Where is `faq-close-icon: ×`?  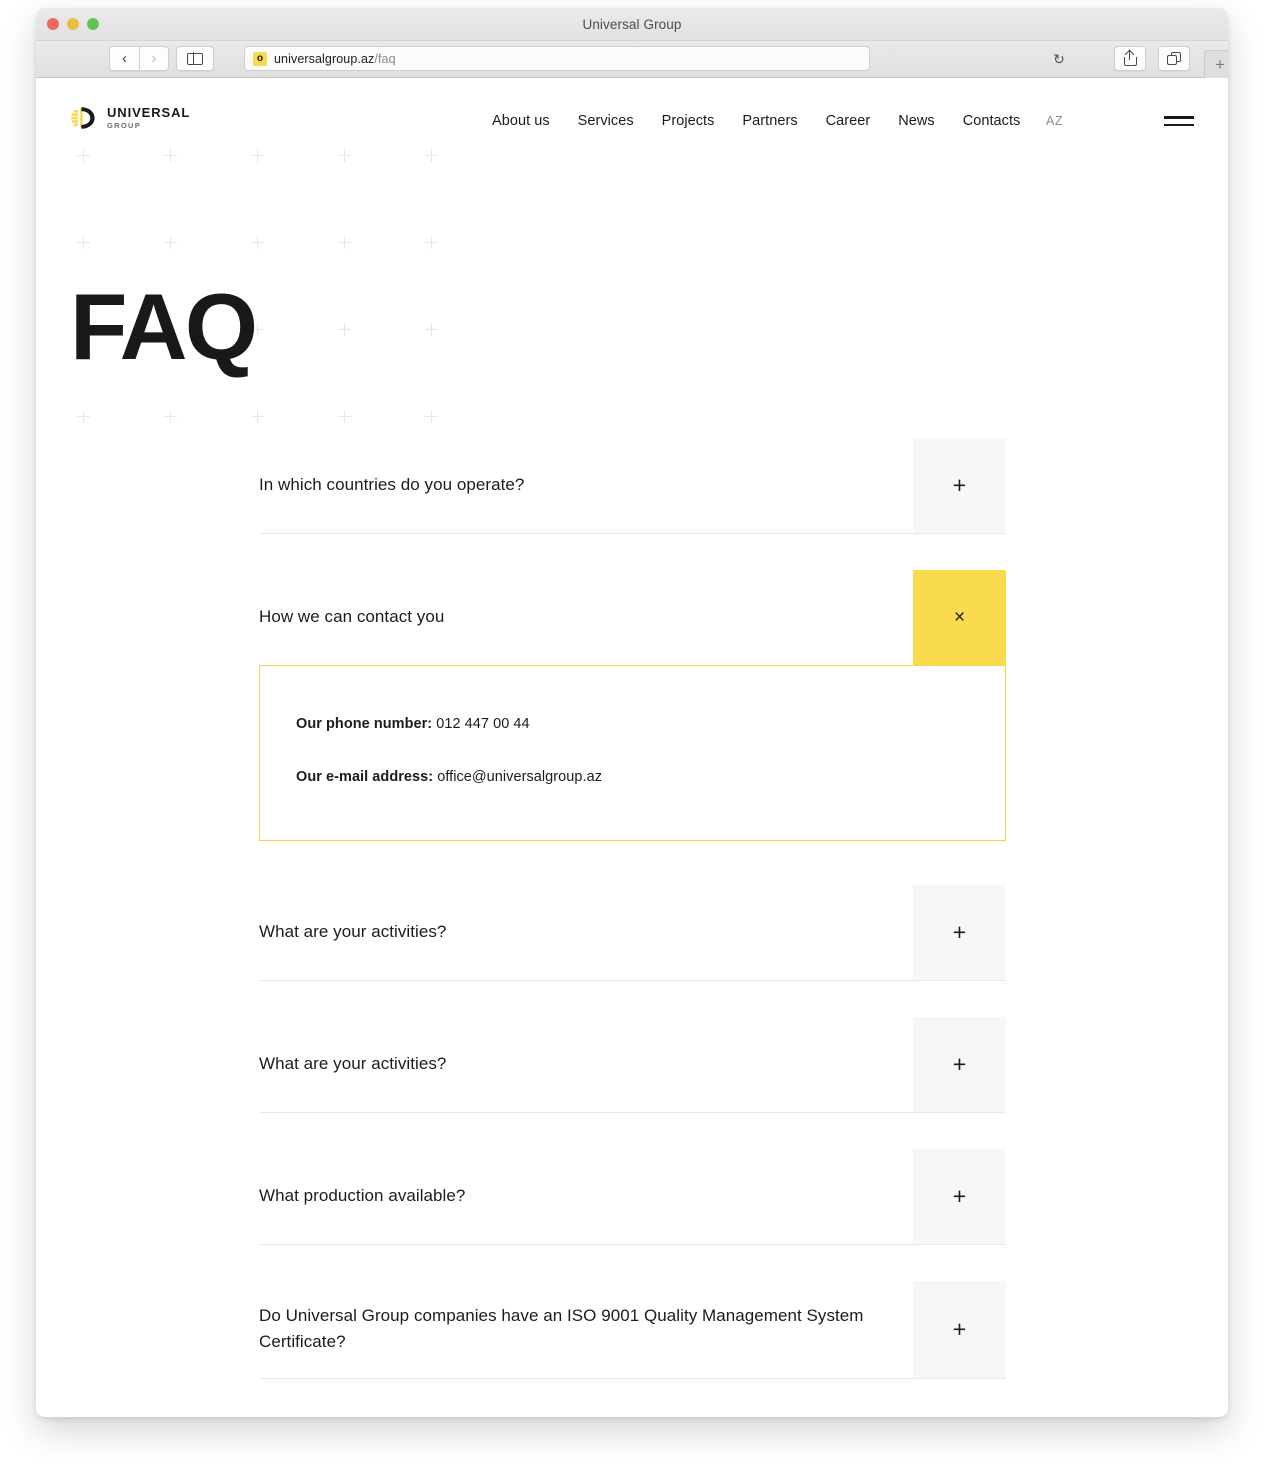 faq-close-icon: × is located at coordinates (959, 617).